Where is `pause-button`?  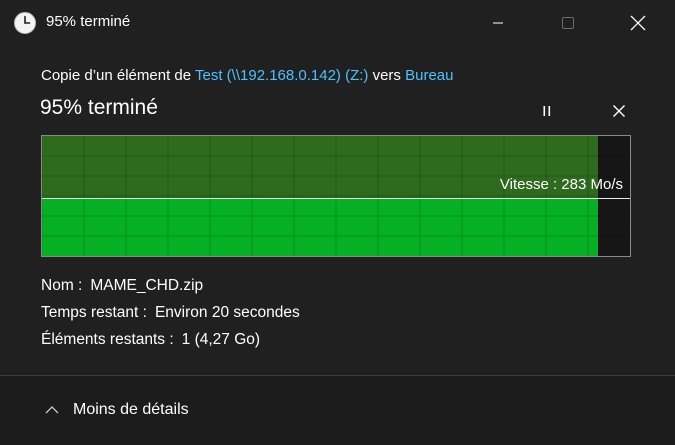 pause-button is located at coordinates (547, 111).